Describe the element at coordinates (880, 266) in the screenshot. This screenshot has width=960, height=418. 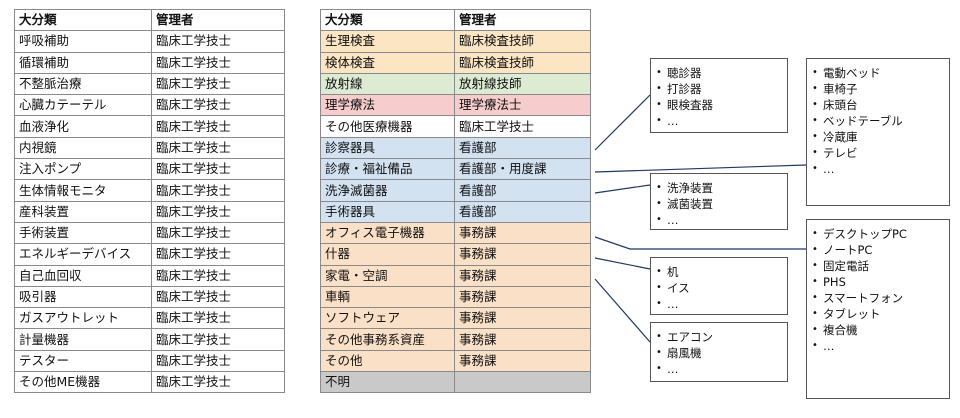
I see `list-item: 固定電話` at that location.